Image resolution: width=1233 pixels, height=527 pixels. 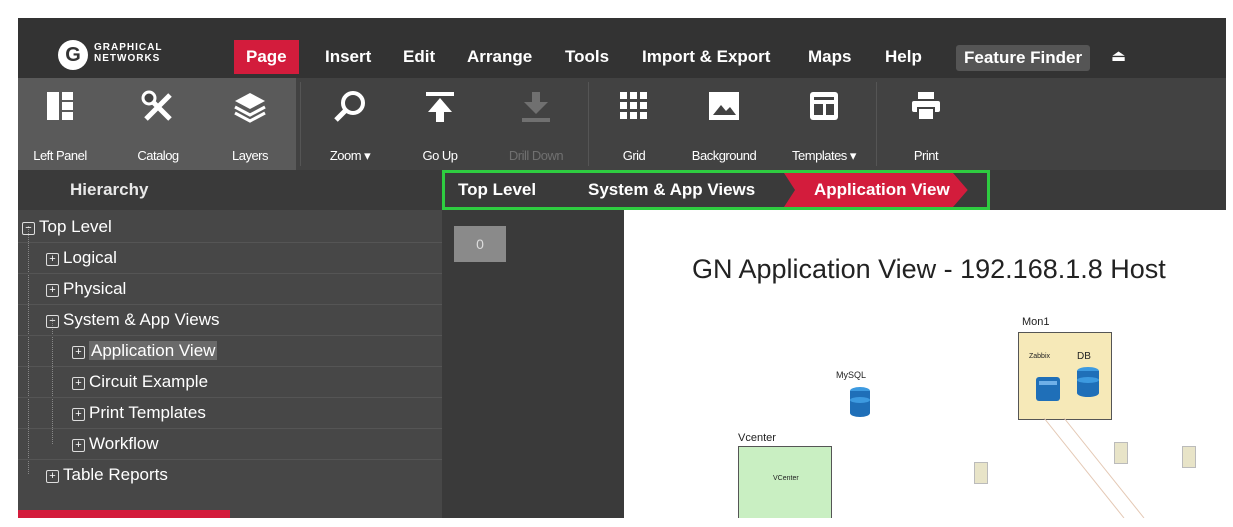 I want to click on grid-icon, so click(x=634, y=108).